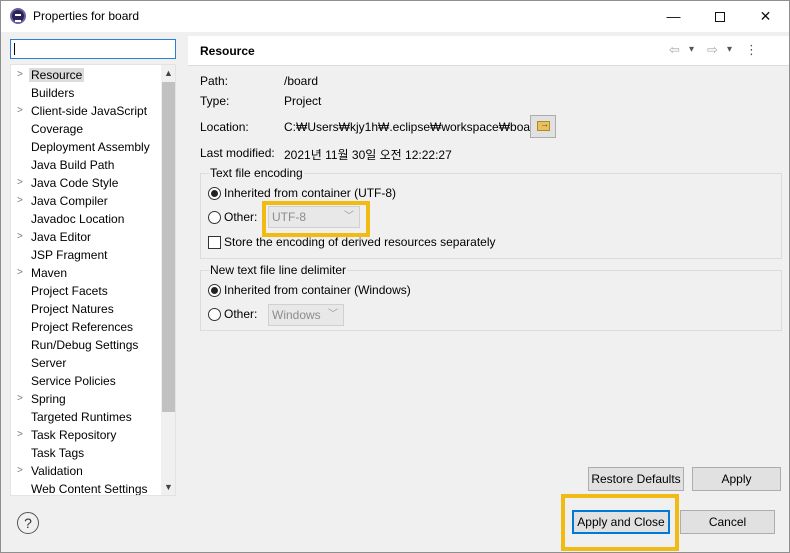 This screenshot has height=553, width=790. I want to click on text-encoding-title: Text file encoding, so click(256, 173).